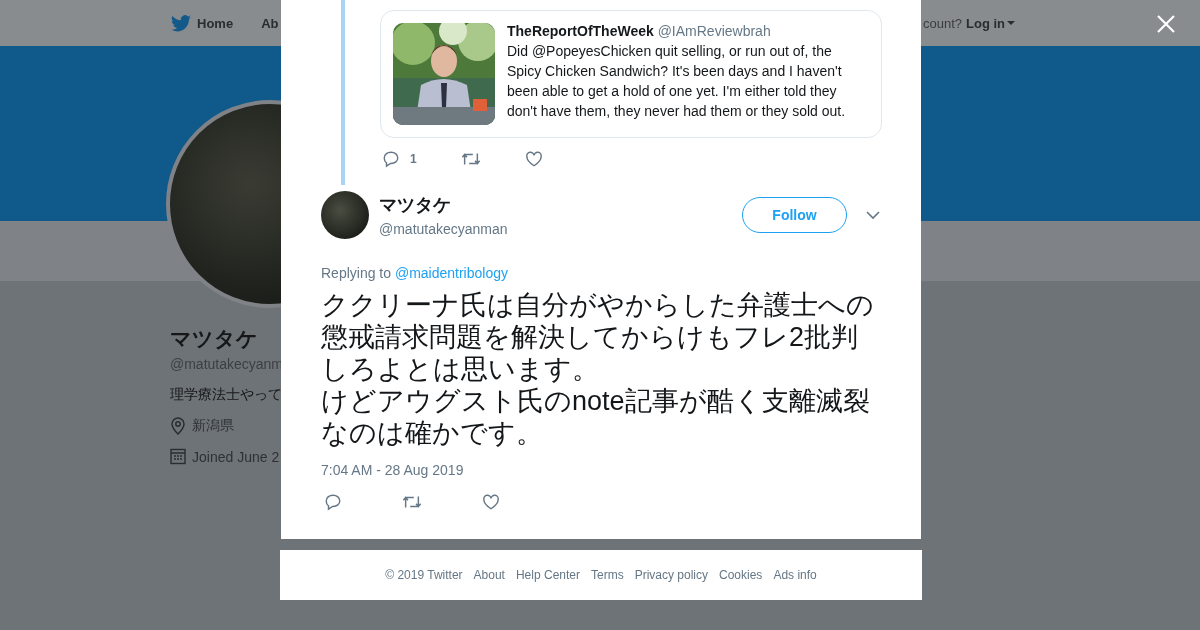 Image resolution: width=1200 pixels, height=630 pixels. What do you see at coordinates (794, 215) in the screenshot?
I see `follow-button: Follow` at bounding box center [794, 215].